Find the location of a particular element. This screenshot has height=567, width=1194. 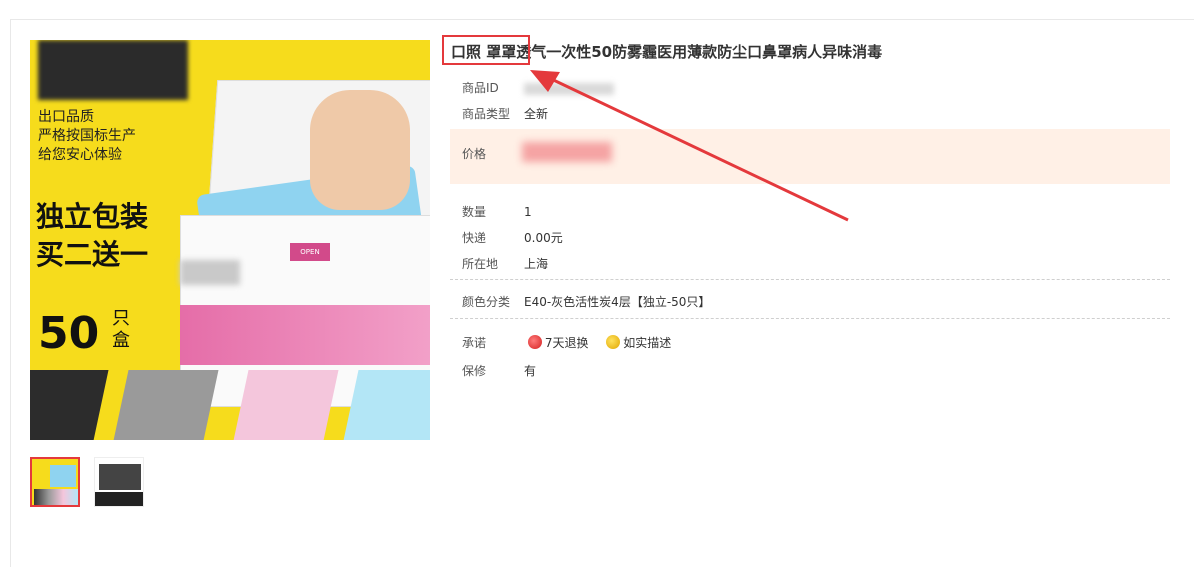

price-row: 价格 is located at coordinates (493, 153).